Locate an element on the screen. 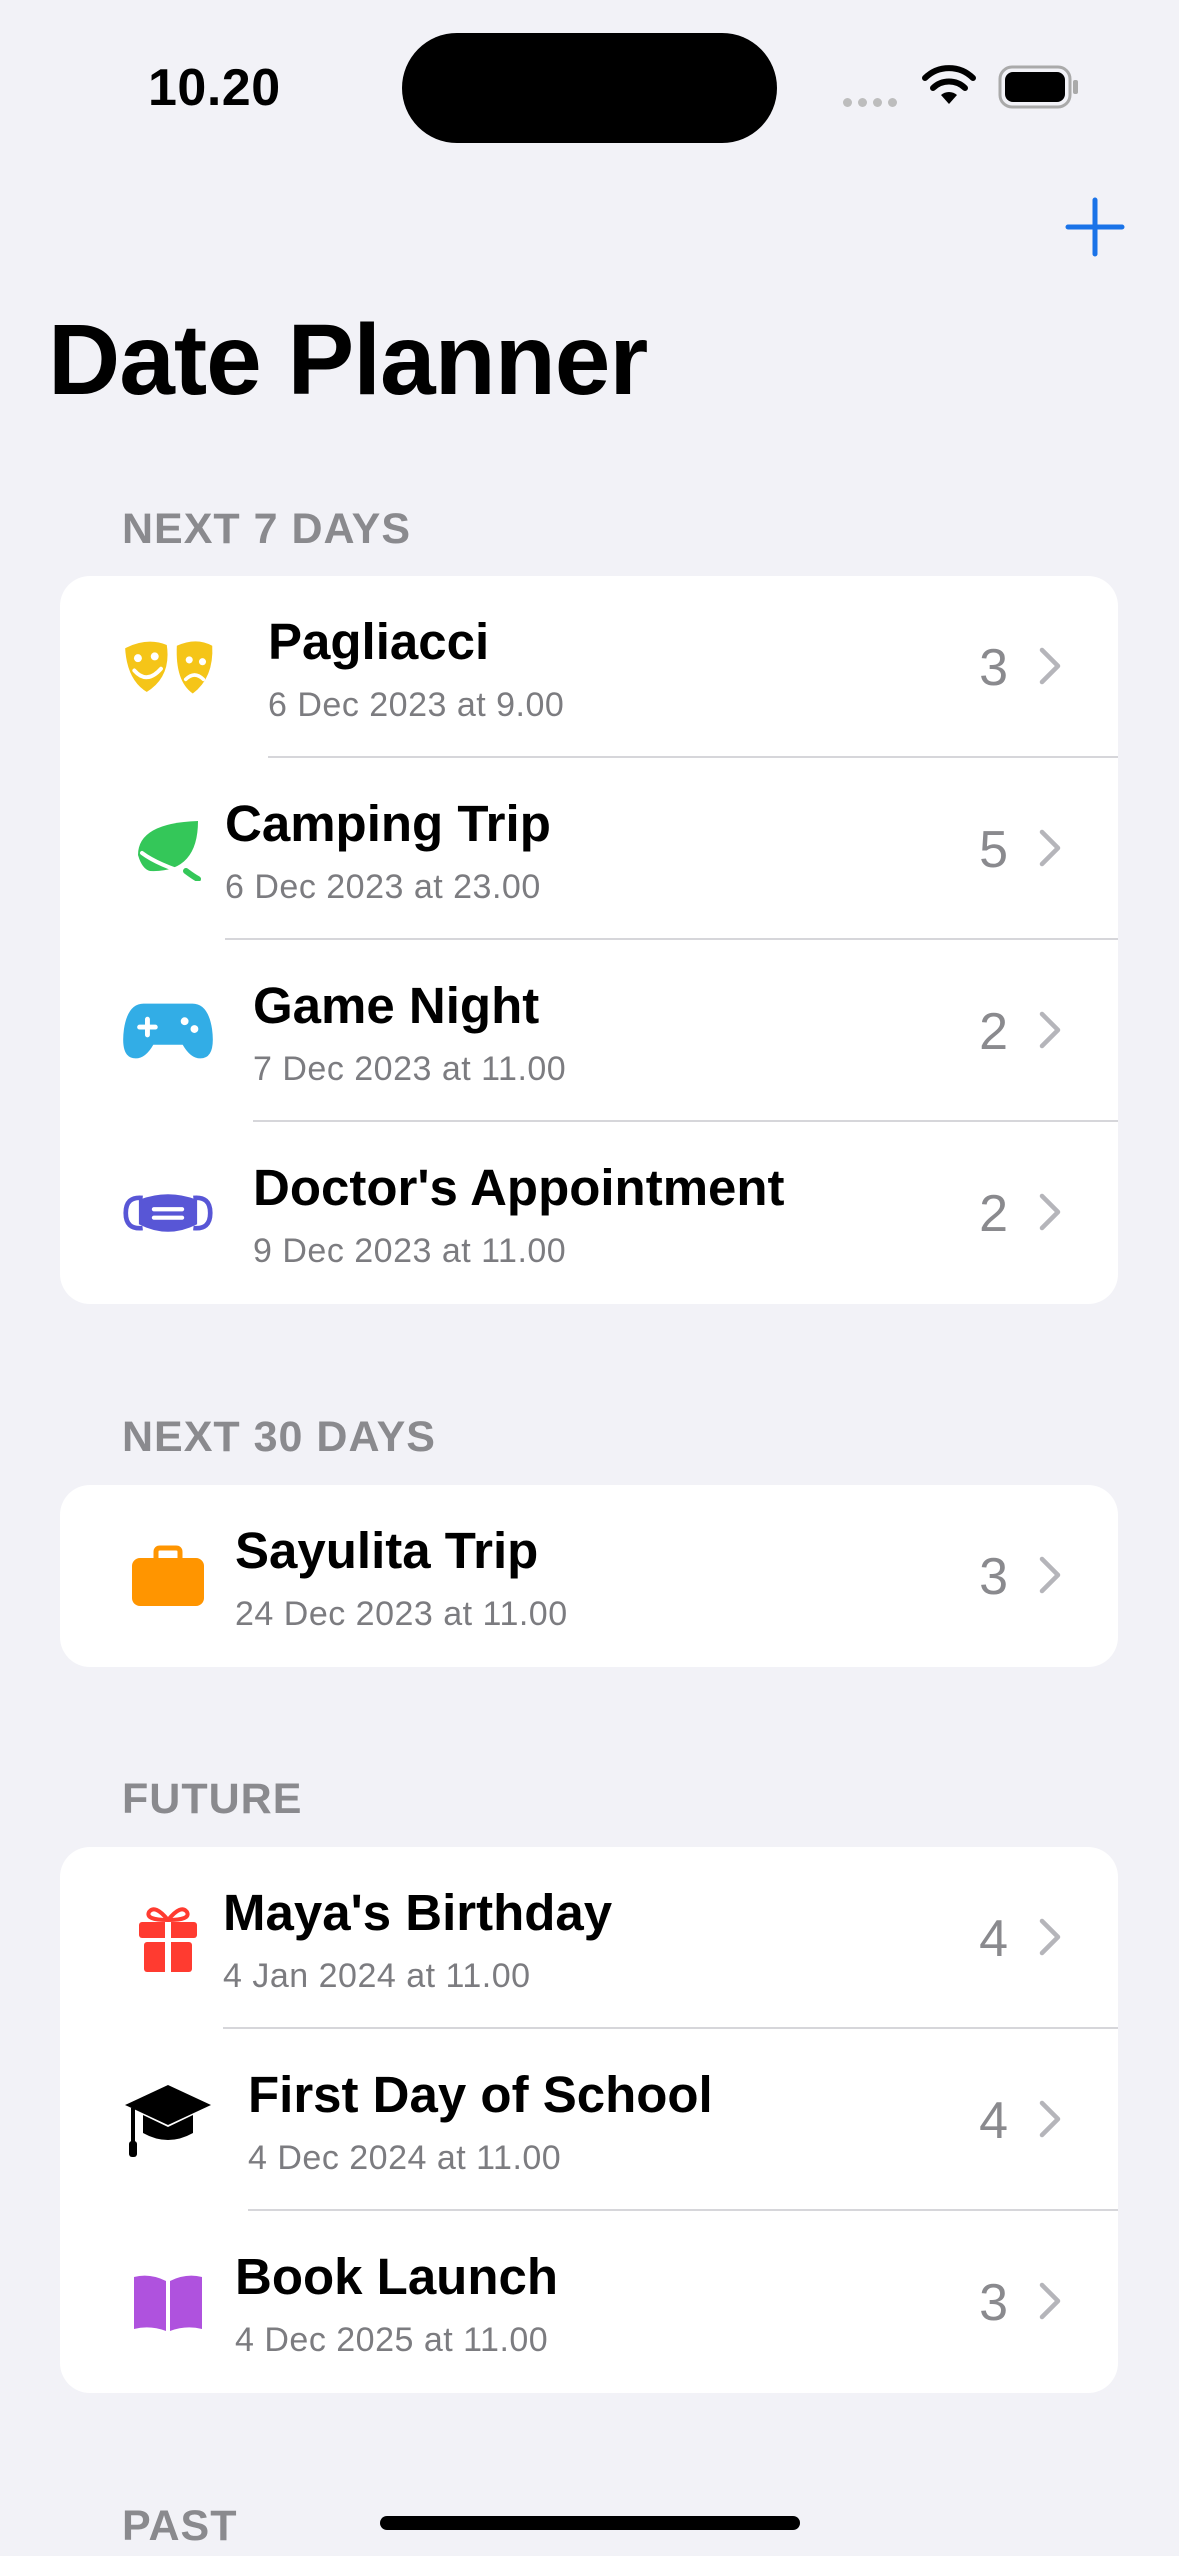 The image size is (1179, 2556). section-header-future: FUTURE is located at coordinates (212, 1799).